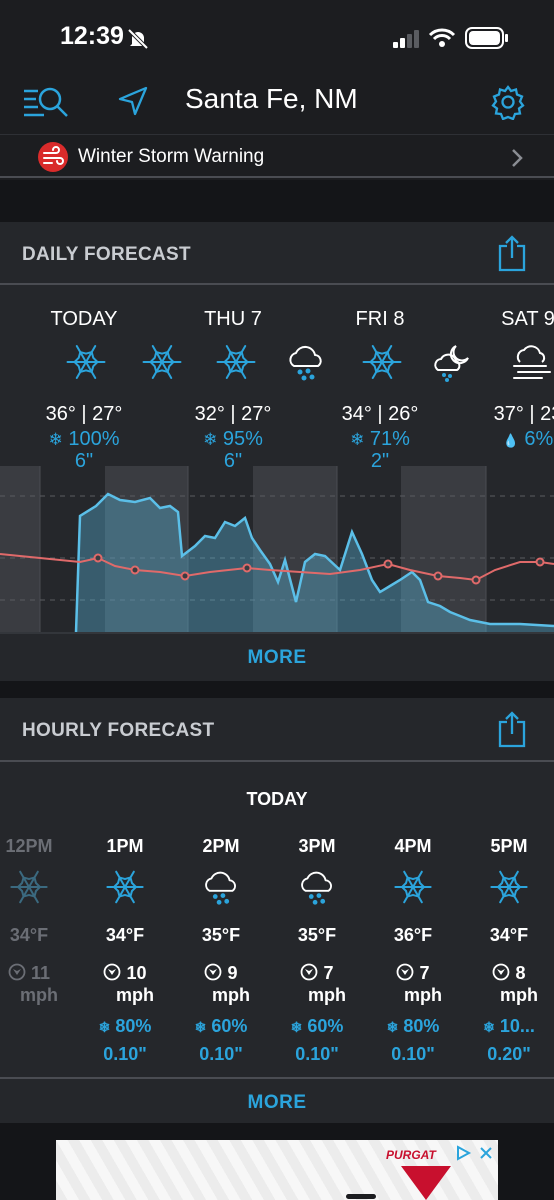  I want to click on hour-precip: ❄ 60%, so click(221, 1026).